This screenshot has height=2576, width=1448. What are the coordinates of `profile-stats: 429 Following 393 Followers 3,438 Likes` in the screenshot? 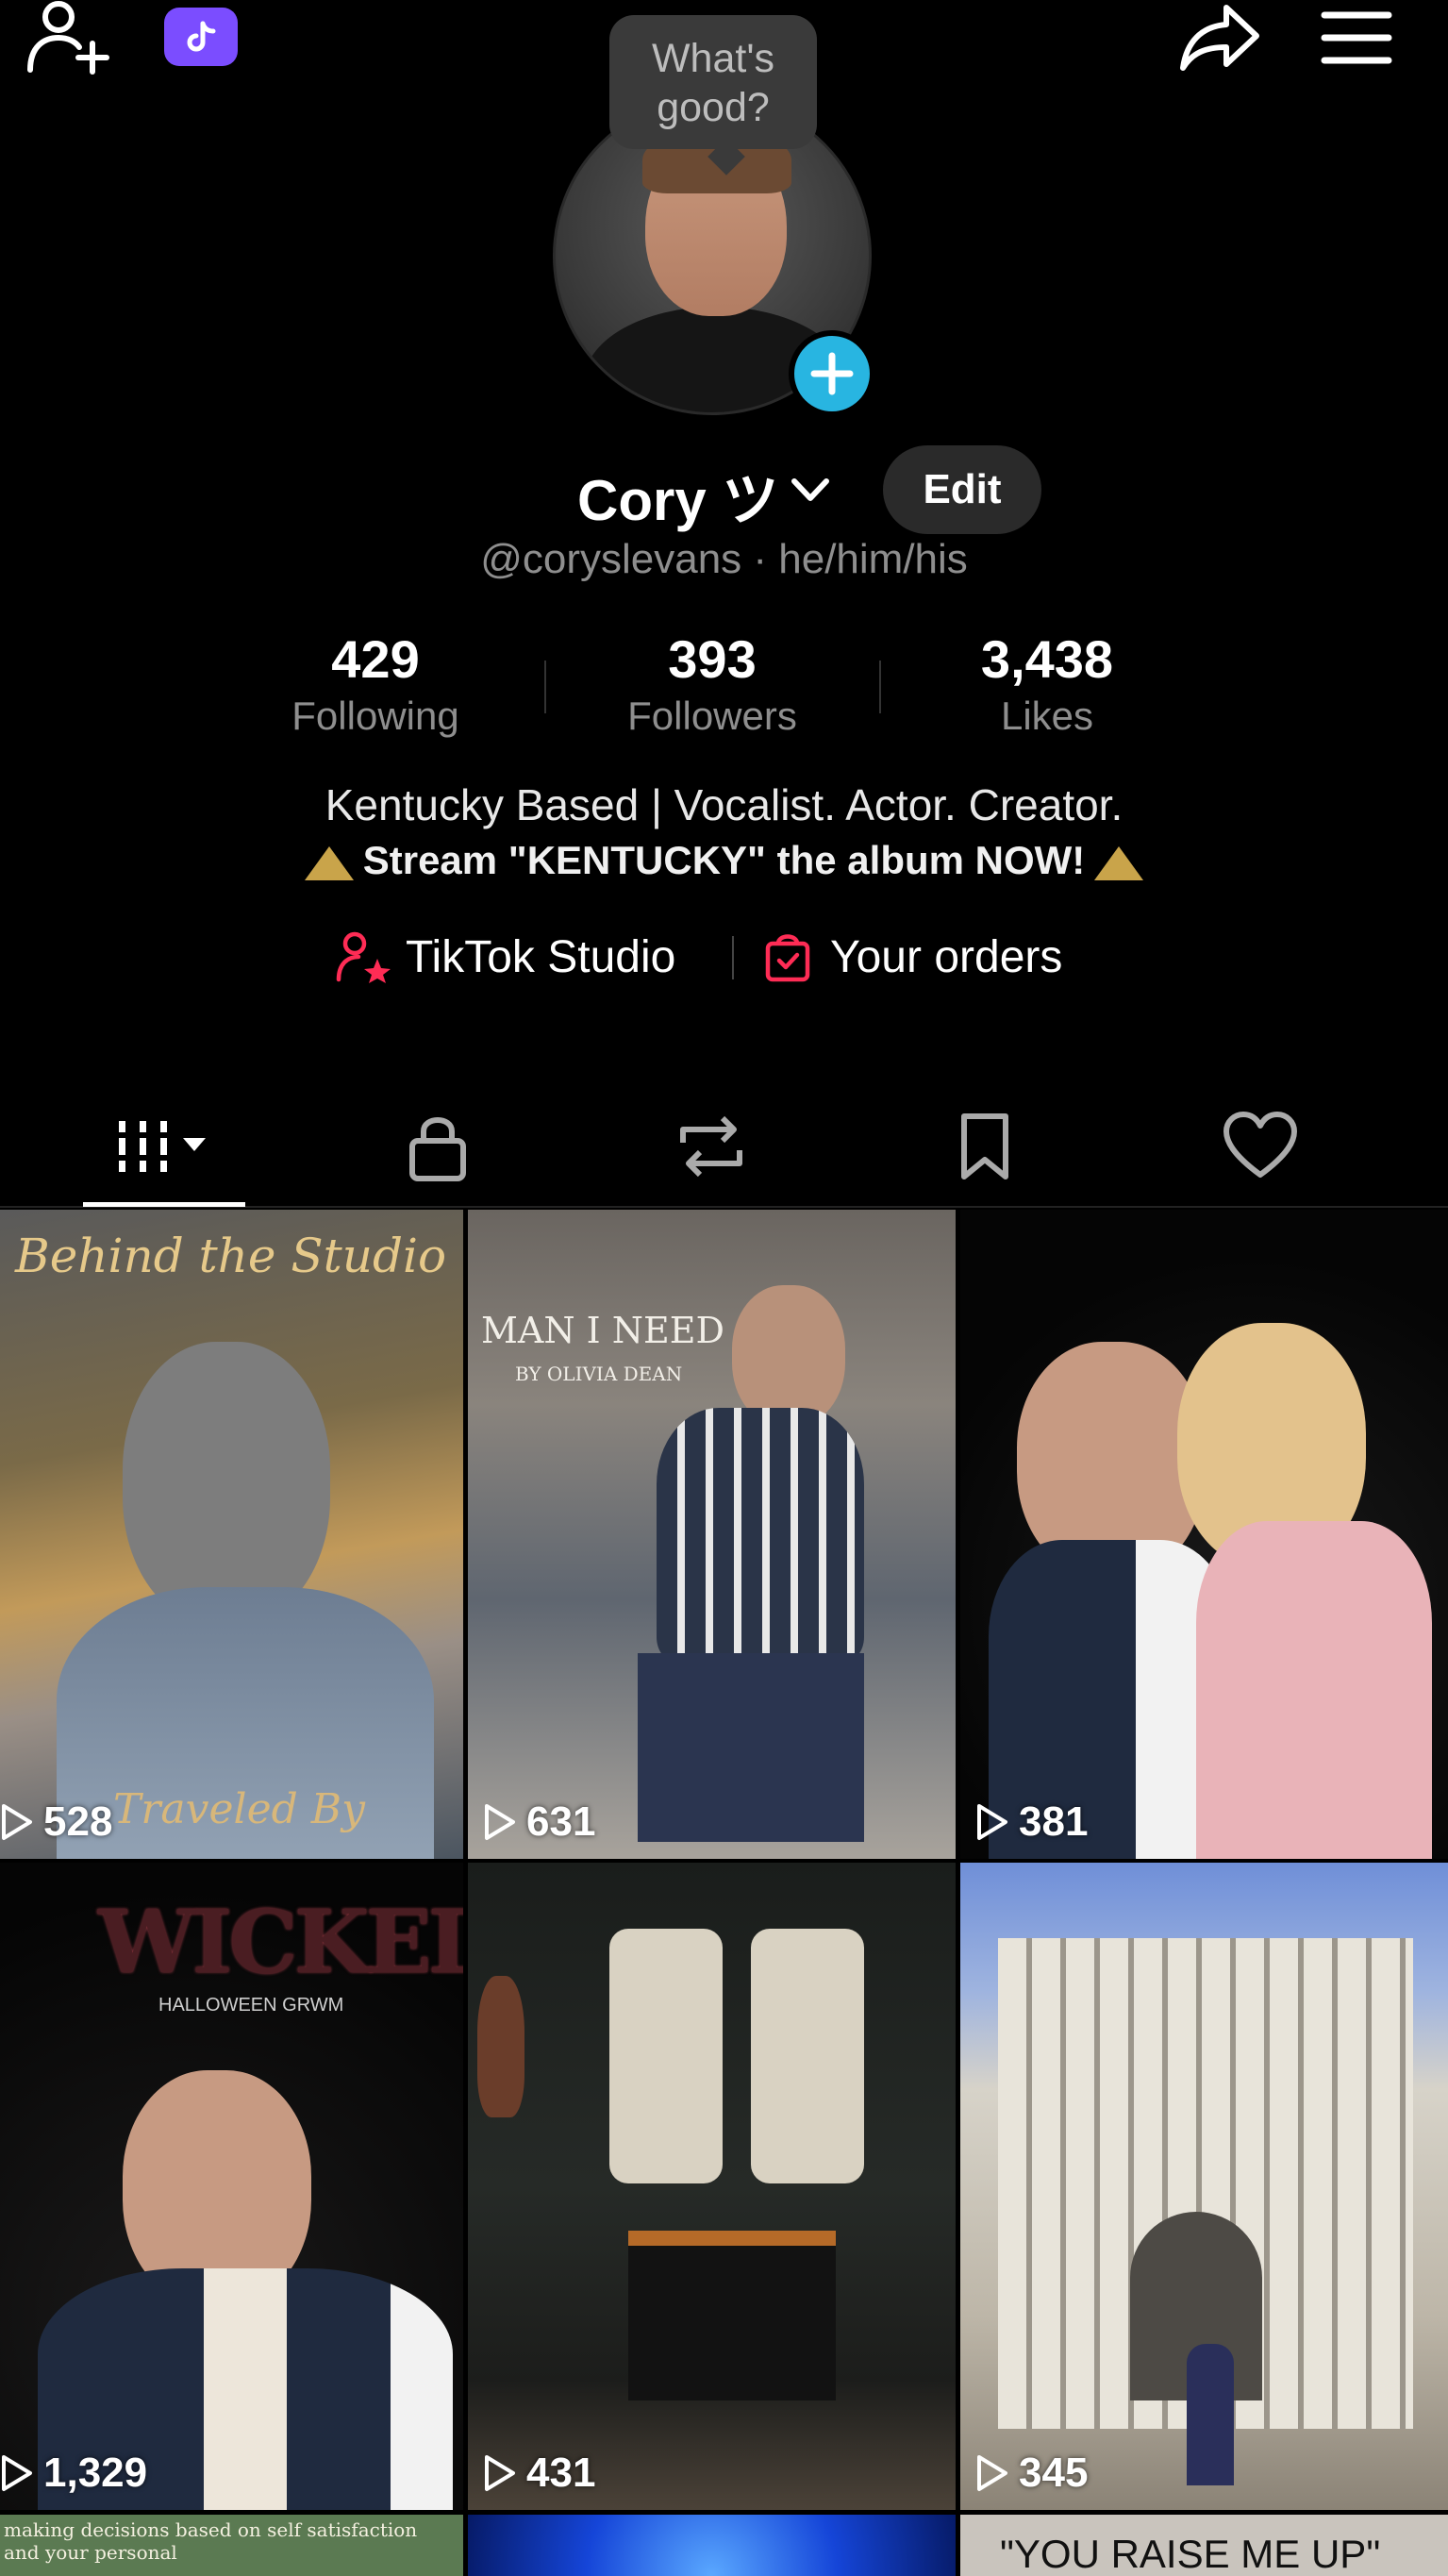 It's located at (724, 688).